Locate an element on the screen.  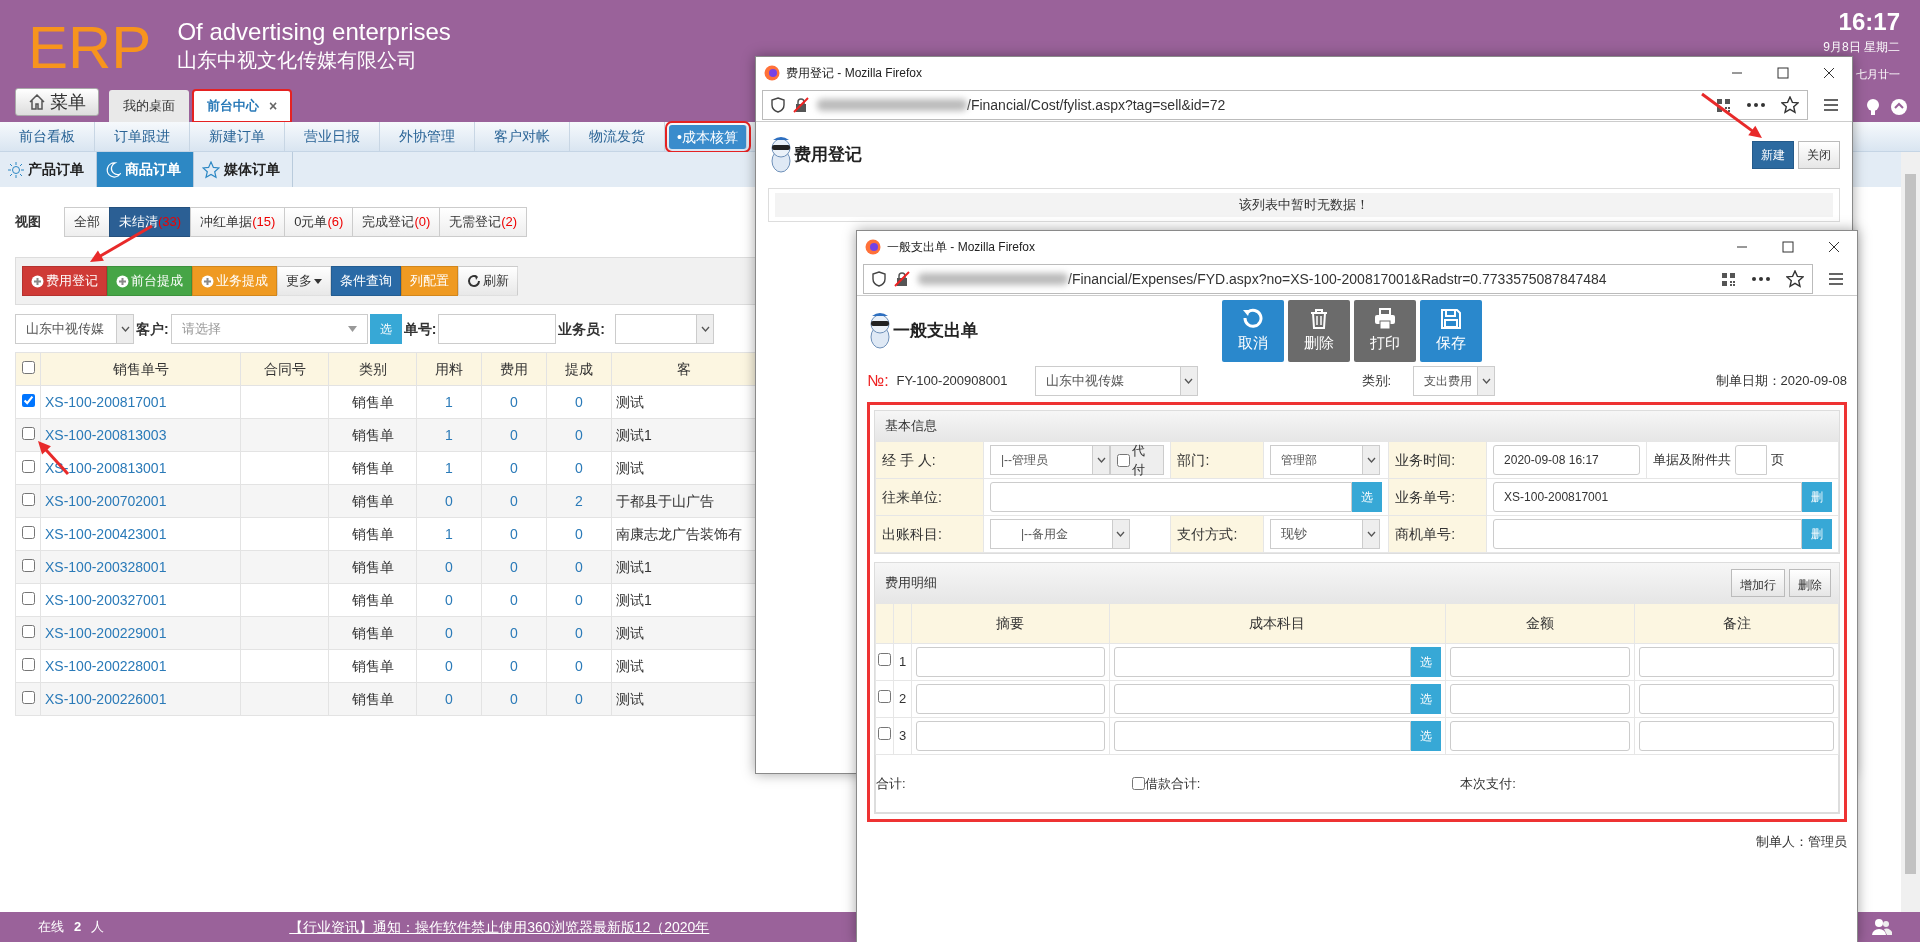
category-select: 支出费用 is located at coordinates (1454, 381).